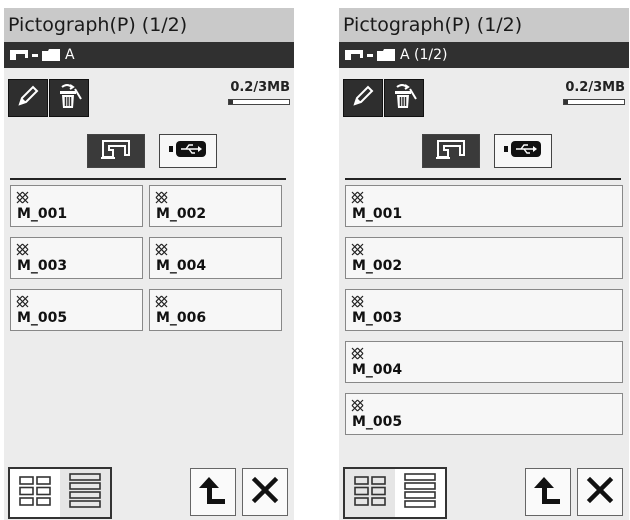 Image resolution: width=630 pixels, height=520 pixels. Describe the element at coordinates (149, 55) in the screenshot. I see `folder-path-bar: A` at that location.